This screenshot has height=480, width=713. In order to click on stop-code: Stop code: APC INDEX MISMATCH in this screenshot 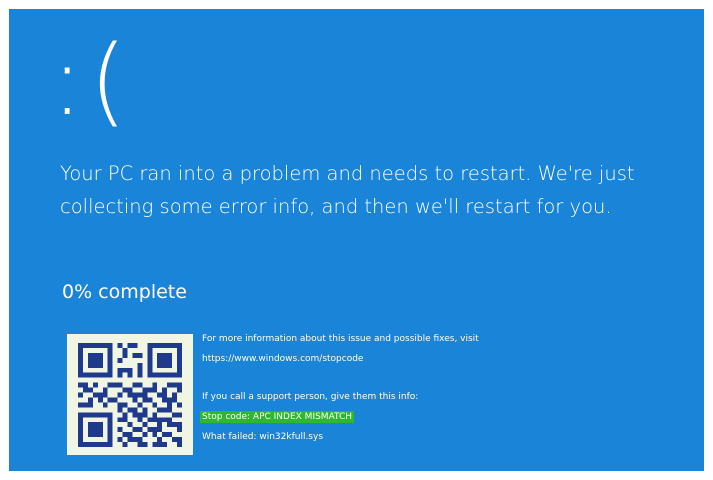, I will do `click(277, 417)`.